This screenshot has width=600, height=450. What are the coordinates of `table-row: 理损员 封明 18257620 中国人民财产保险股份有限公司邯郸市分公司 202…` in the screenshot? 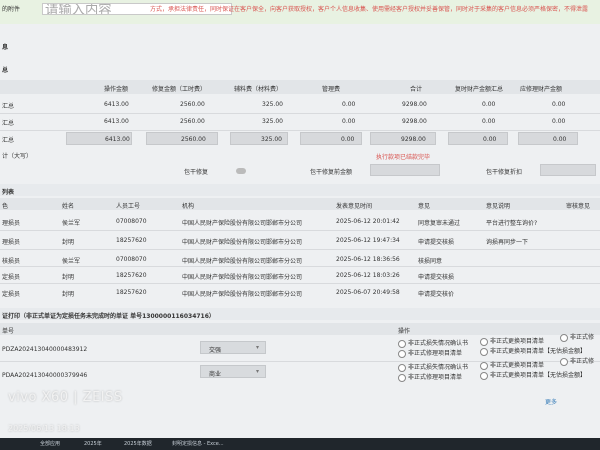 It's located at (300, 239).